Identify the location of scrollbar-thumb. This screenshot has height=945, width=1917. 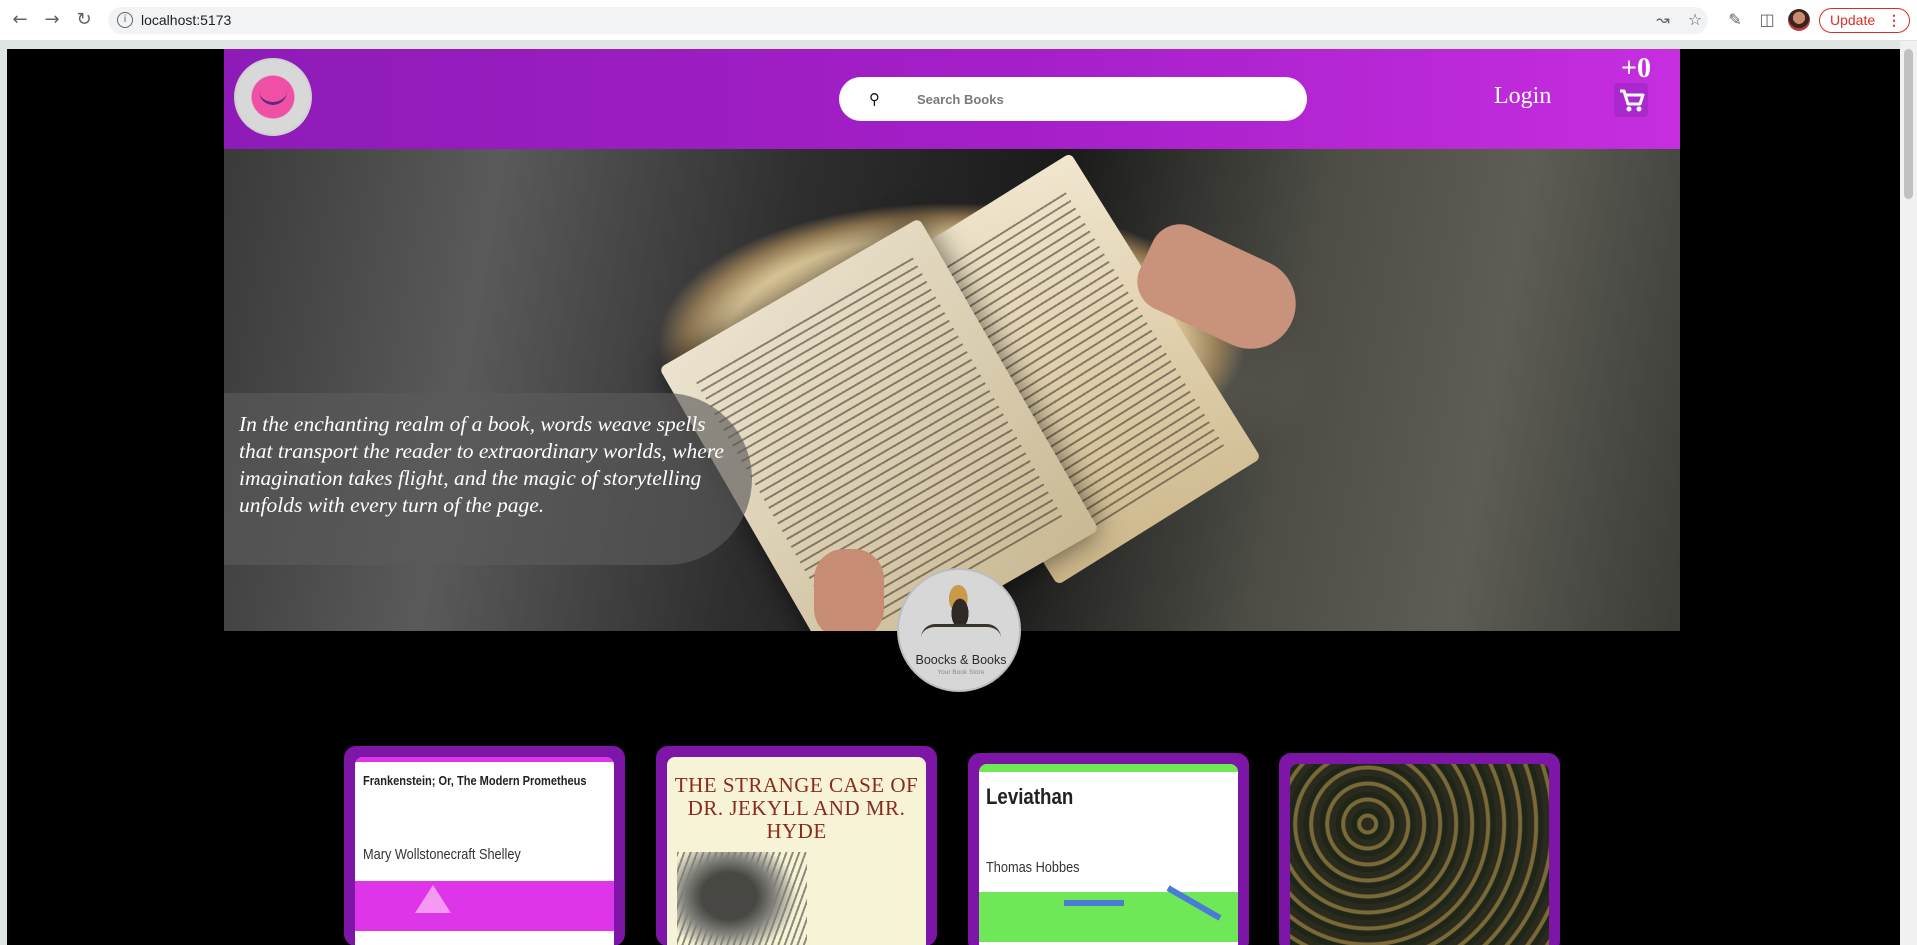
(1908, 124).